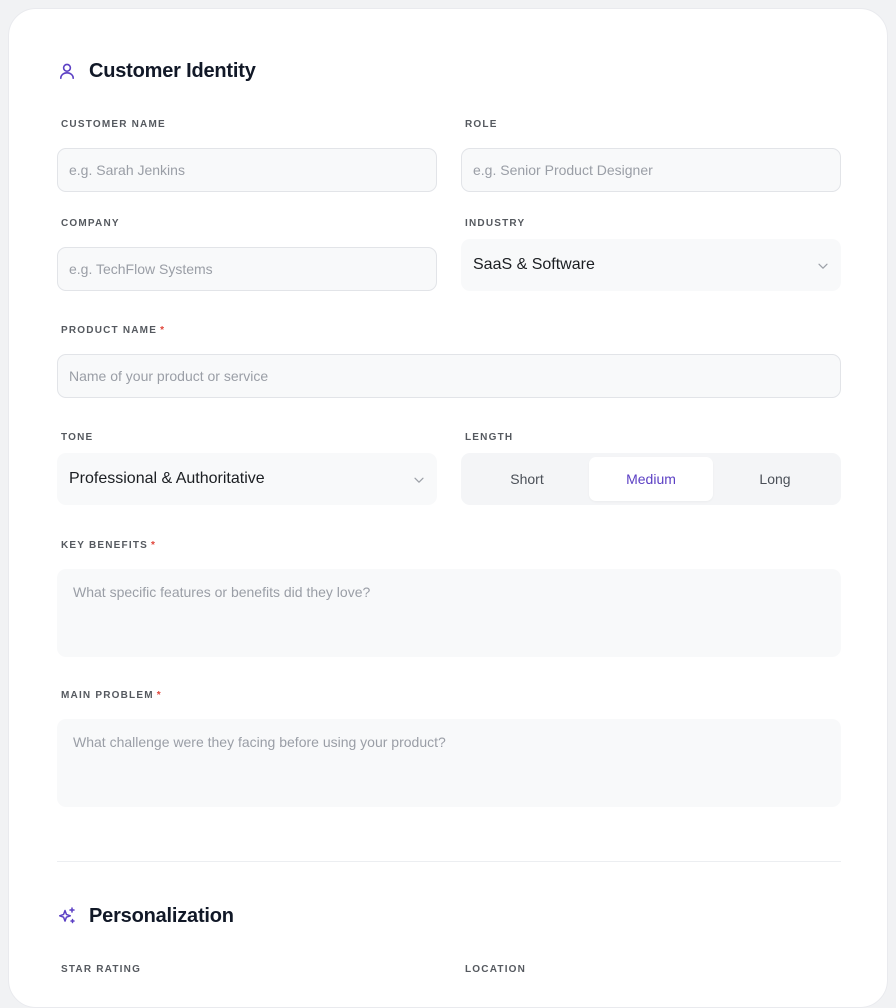 Image resolution: width=896 pixels, height=1008 pixels. Describe the element at coordinates (161, 915) in the screenshot. I see `section-title-personalization: Personalization` at that location.